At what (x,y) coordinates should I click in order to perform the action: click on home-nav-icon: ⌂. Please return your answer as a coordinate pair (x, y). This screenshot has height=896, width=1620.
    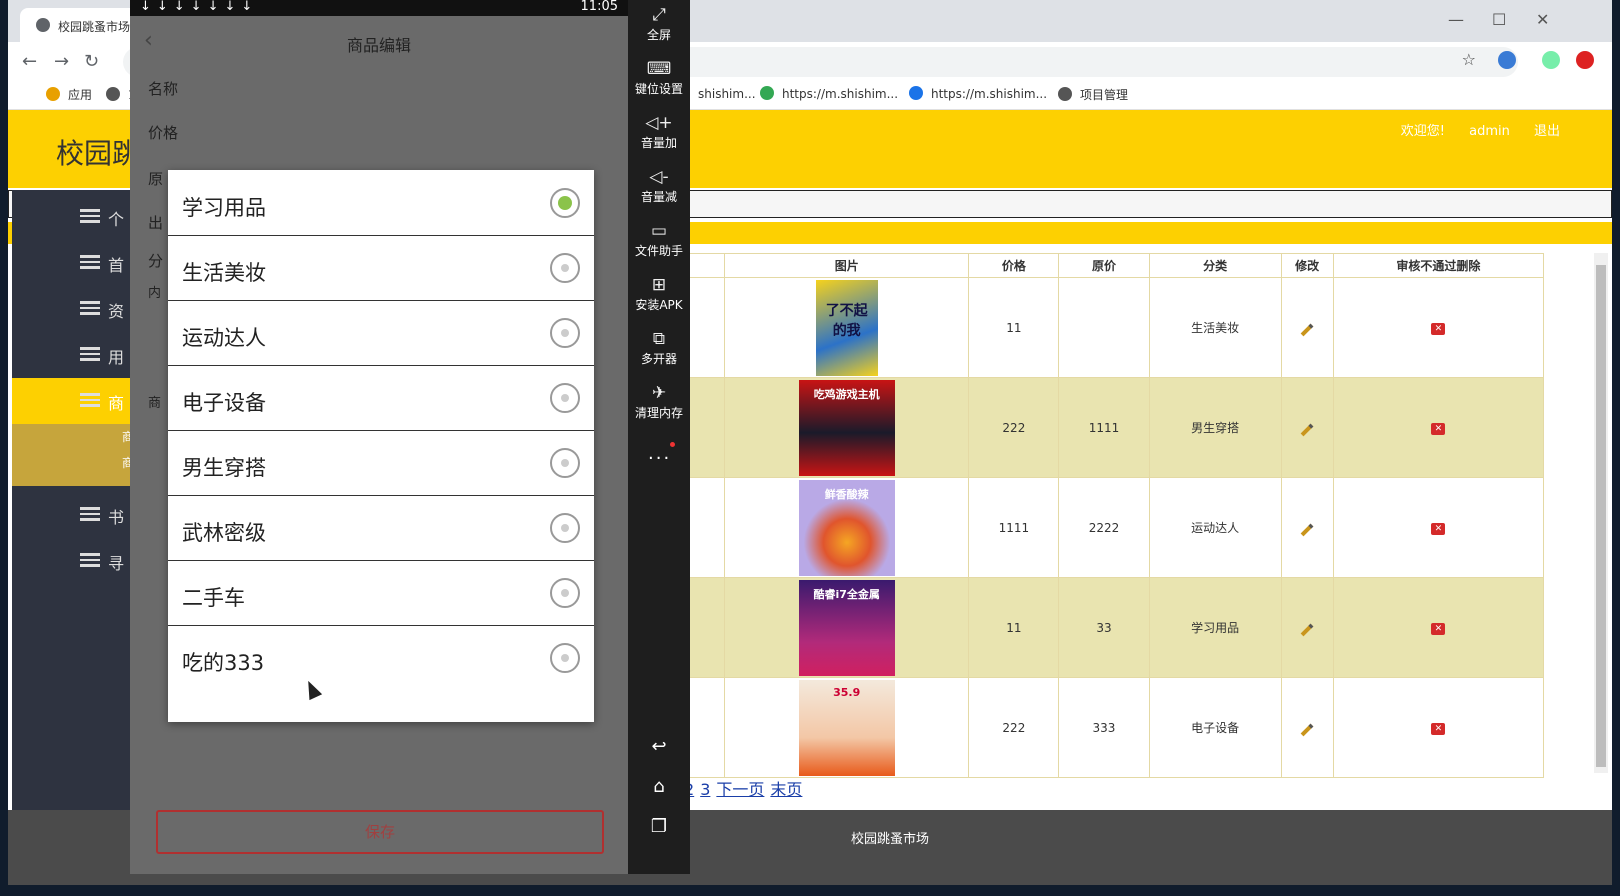
    Looking at the image, I should click on (659, 786).